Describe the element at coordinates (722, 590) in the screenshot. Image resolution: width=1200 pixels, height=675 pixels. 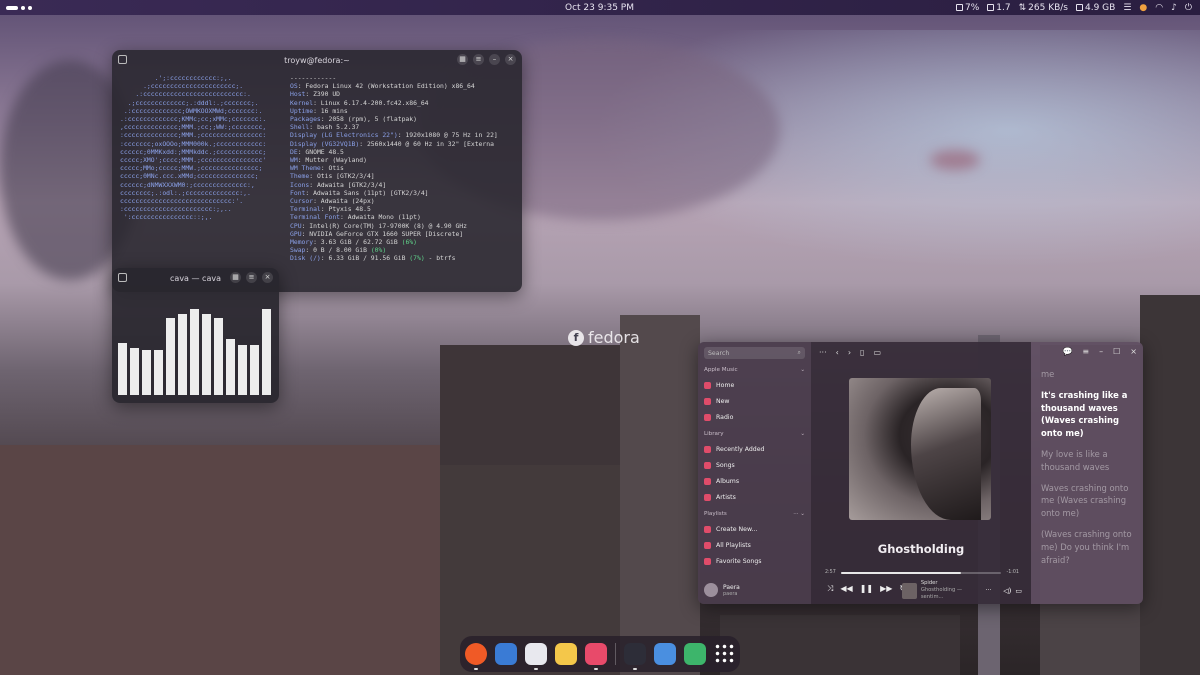
I see `user-account: Paera paera` at that location.